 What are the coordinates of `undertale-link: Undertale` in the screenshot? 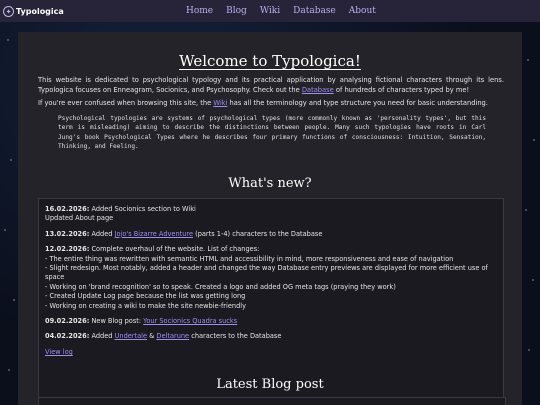 It's located at (131, 336).